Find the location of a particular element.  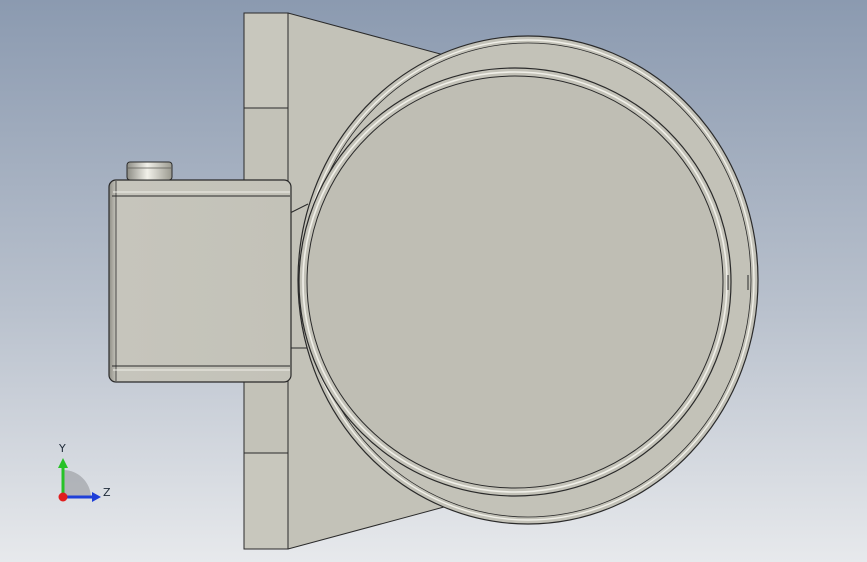

triad-y-label: Y is located at coordinates (62, 448).